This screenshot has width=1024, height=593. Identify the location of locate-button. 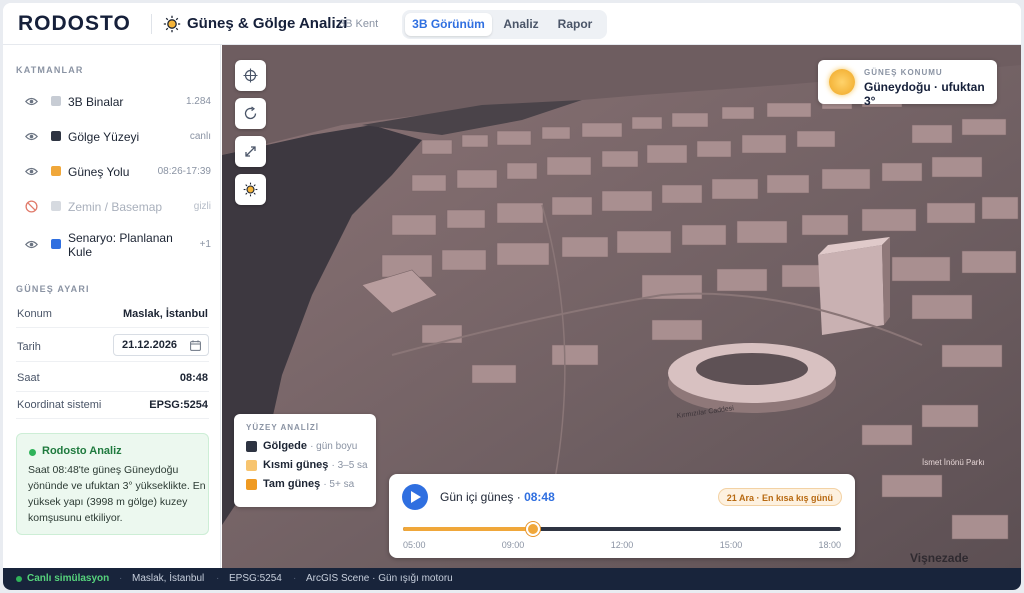
(250, 75).